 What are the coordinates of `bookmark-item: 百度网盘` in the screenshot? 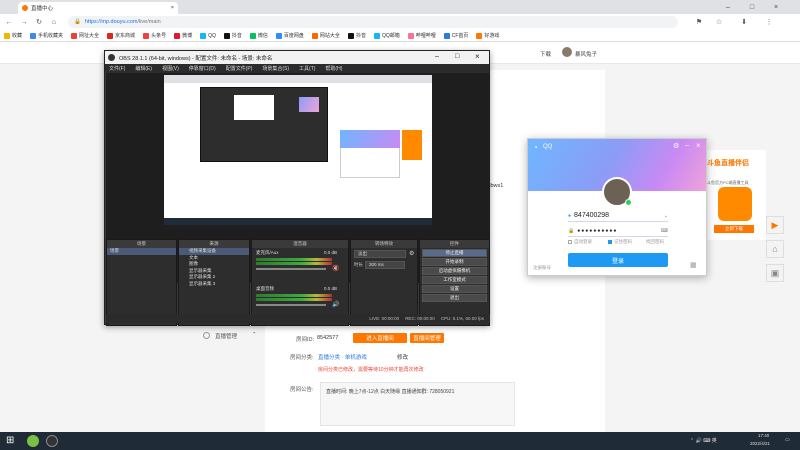 It's located at (289, 35).